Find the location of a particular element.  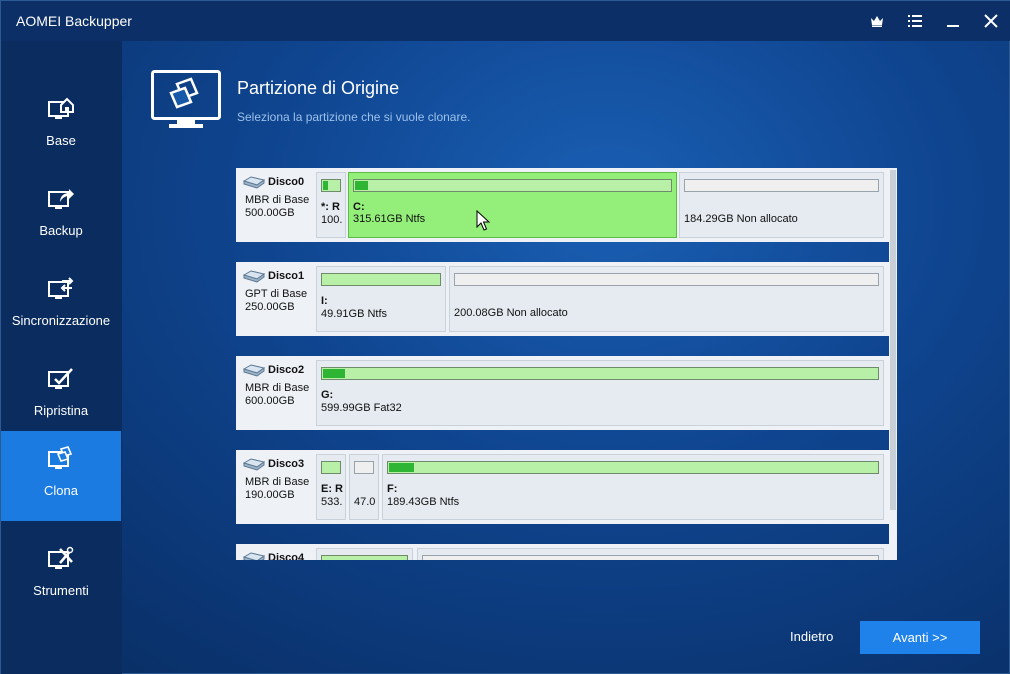

partition-letter: C: is located at coordinates (359, 207).